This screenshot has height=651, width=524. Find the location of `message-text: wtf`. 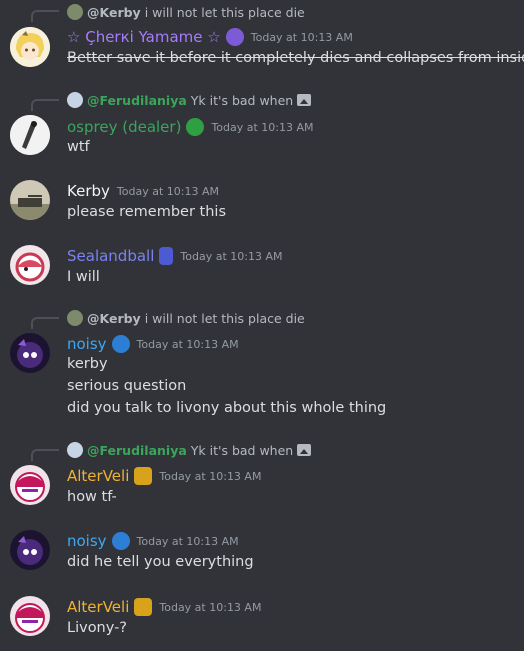

message-text: wtf is located at coordinates (78, 147).